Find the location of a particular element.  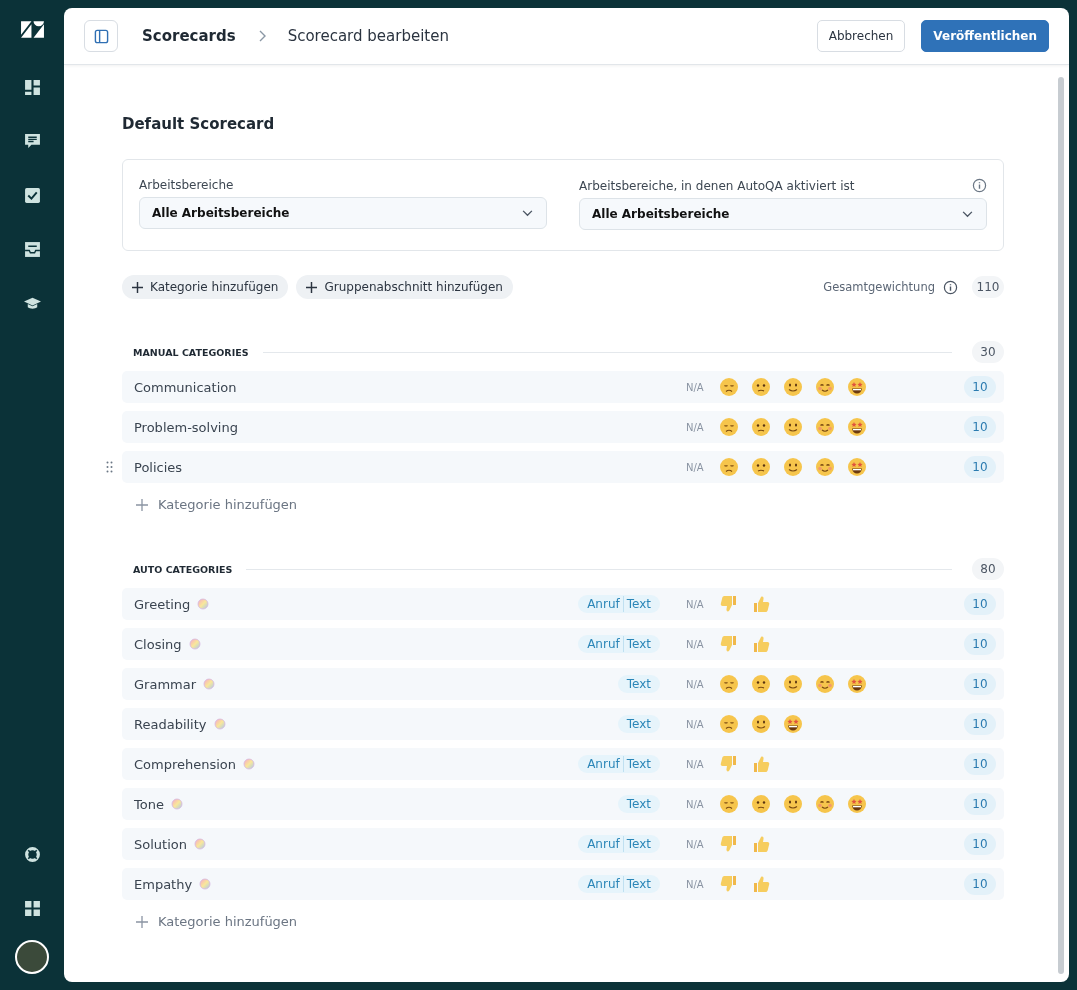

category-row: Policies N/A 10 is located at coordinates (553, 467).